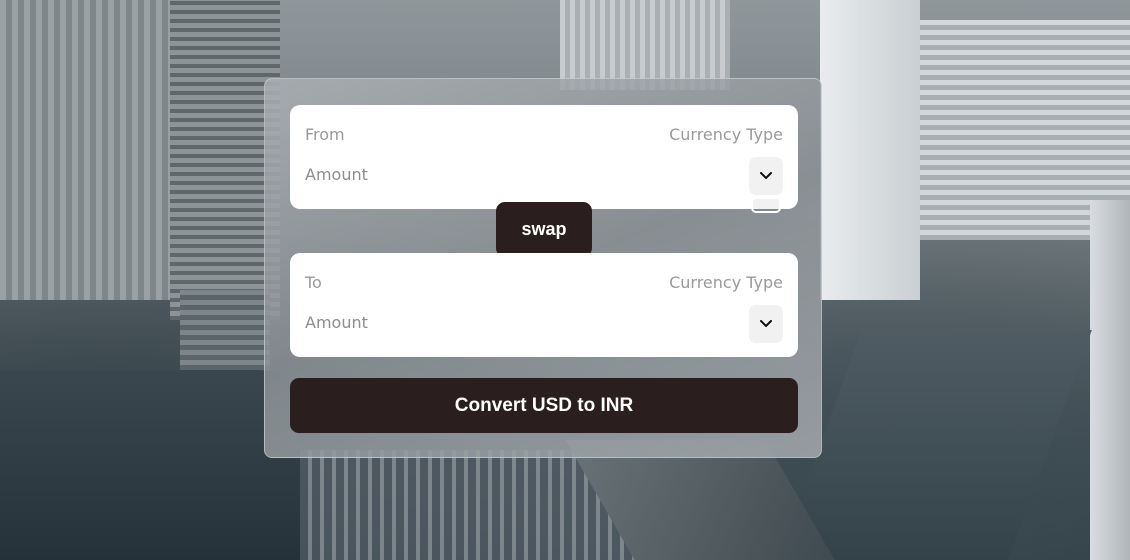 Image resolution: width=1130 pixels, height=560 pixels. Describe the element at coordinates (544, 229) in the screenshot. I see `swap-button: swap` at that location.